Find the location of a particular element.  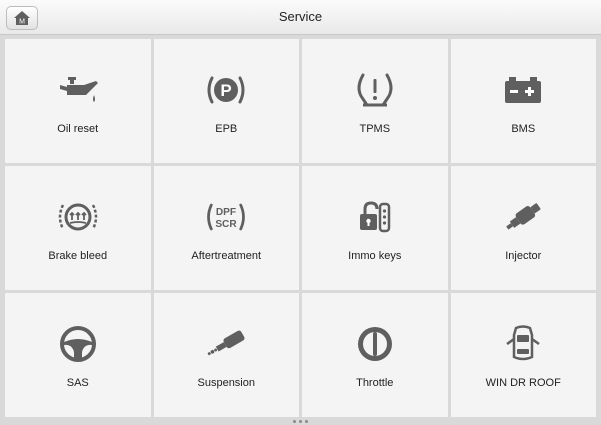

tile-brake-bleed: Brake bleed is located at coordinates (78, 228).